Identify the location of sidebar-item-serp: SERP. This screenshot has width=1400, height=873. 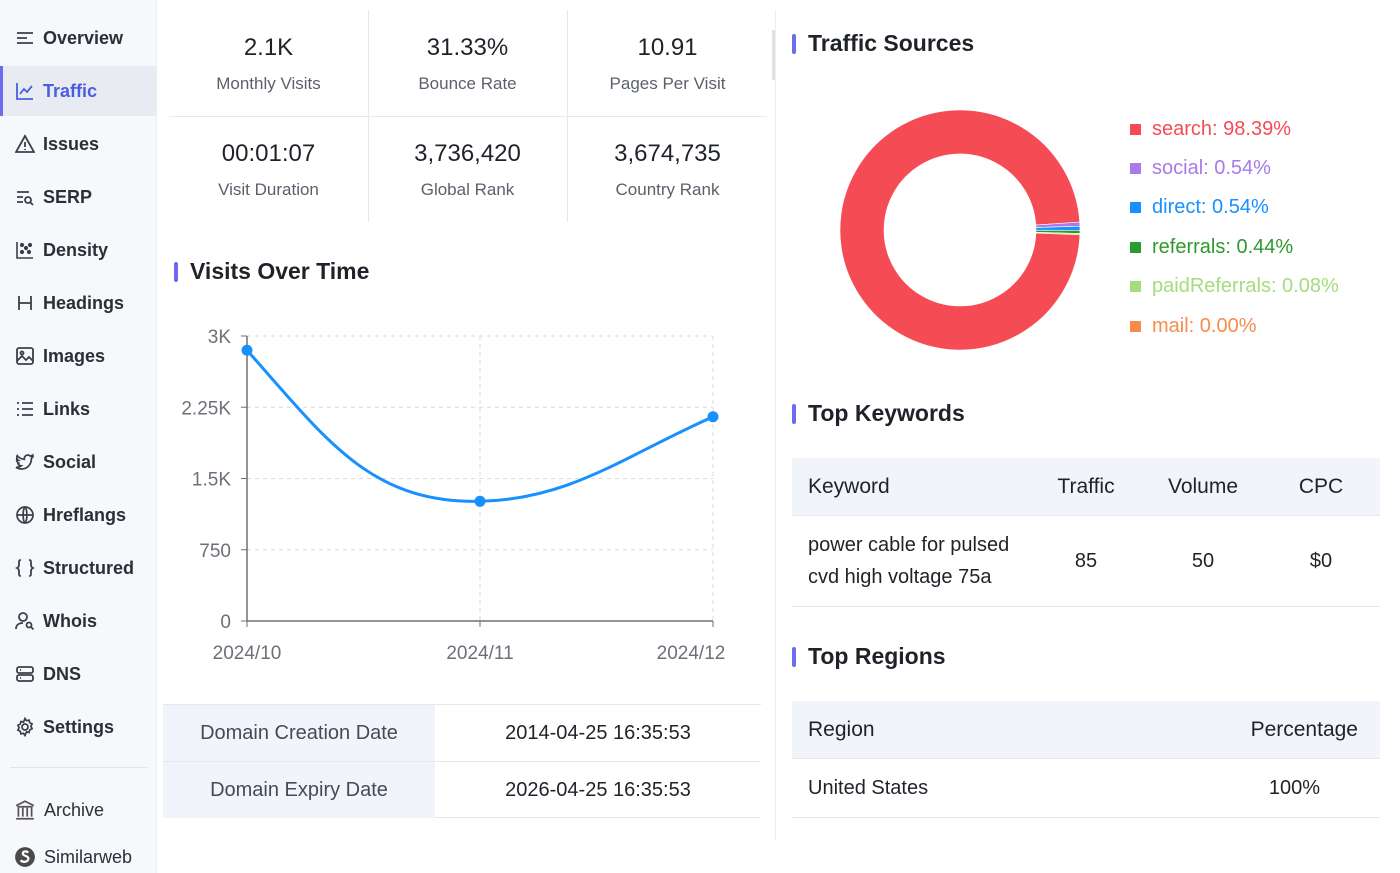
(78, 197).